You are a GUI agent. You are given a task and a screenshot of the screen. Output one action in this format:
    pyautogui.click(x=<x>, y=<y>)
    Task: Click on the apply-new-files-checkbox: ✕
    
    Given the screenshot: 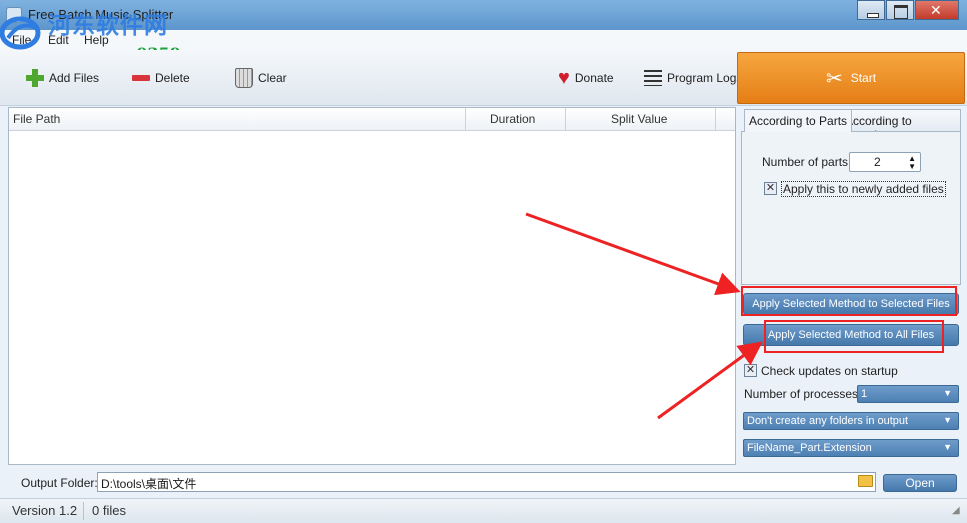 What is the action you would take?
    pyautogui.click(x=770, y=188)
    